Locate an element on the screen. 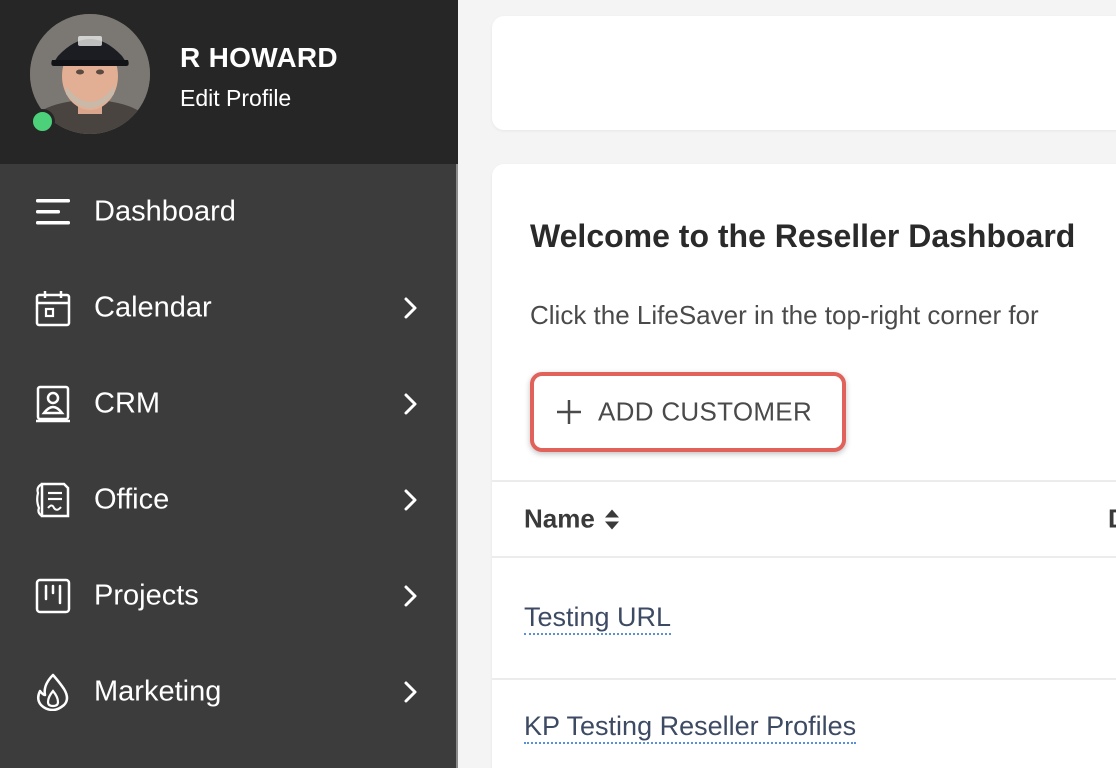 The height and width of the screenshot is (768, 1116). sidebar-item-marketing: Marketing is located at coordinates (229, 692).